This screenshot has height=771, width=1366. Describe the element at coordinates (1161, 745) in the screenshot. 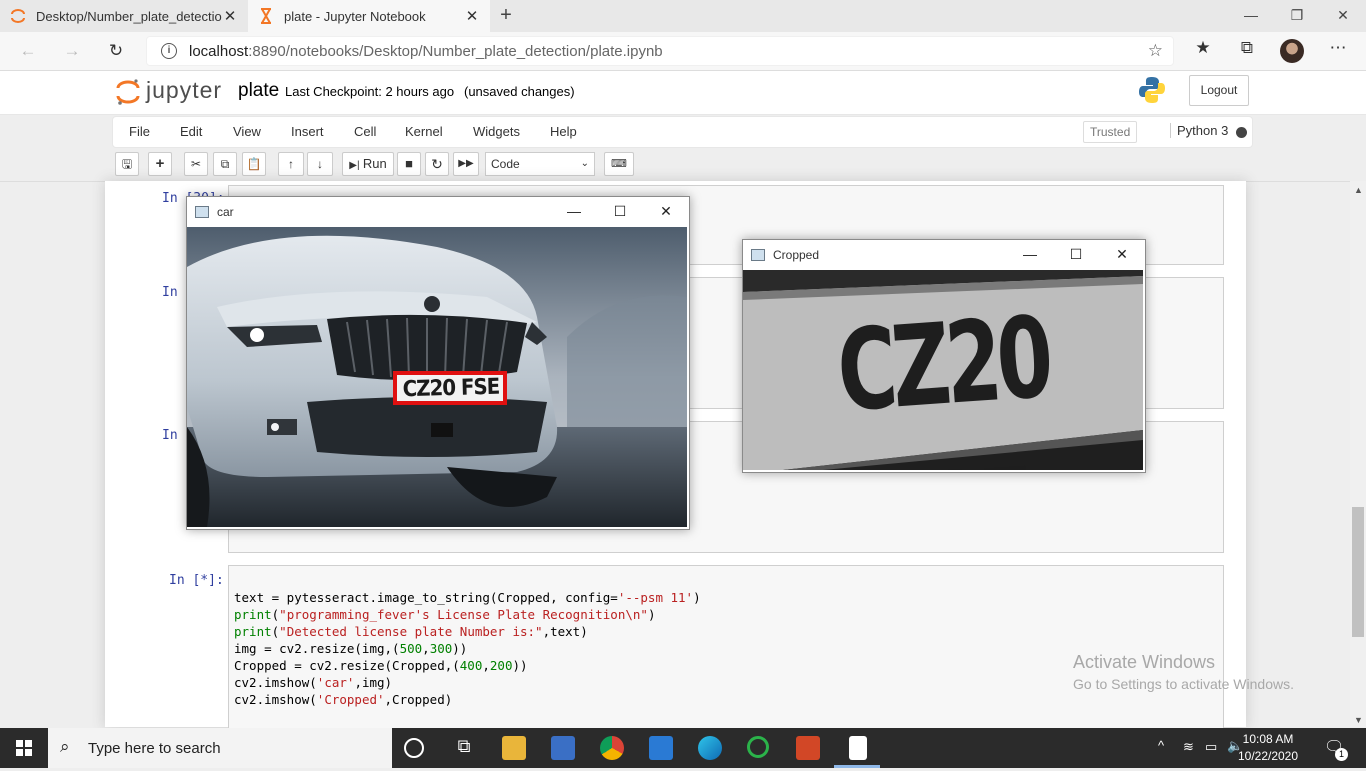

I see `tray-chevron-up-icon: ^` at that location.